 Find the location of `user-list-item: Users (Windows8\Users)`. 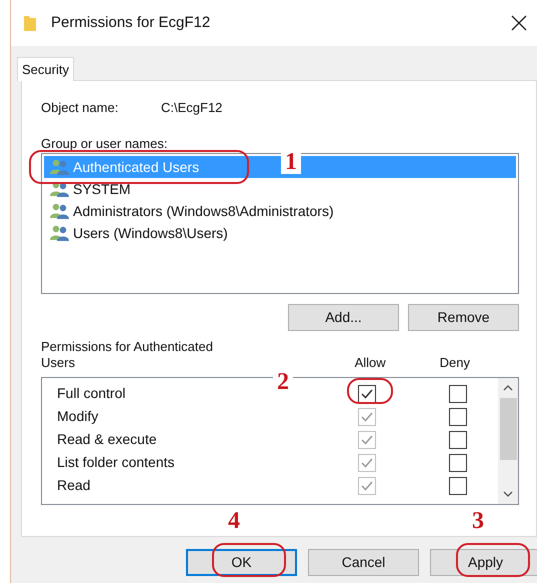

user-list-item: Users (Windows8\Users) is located at coordinates (280, 233).